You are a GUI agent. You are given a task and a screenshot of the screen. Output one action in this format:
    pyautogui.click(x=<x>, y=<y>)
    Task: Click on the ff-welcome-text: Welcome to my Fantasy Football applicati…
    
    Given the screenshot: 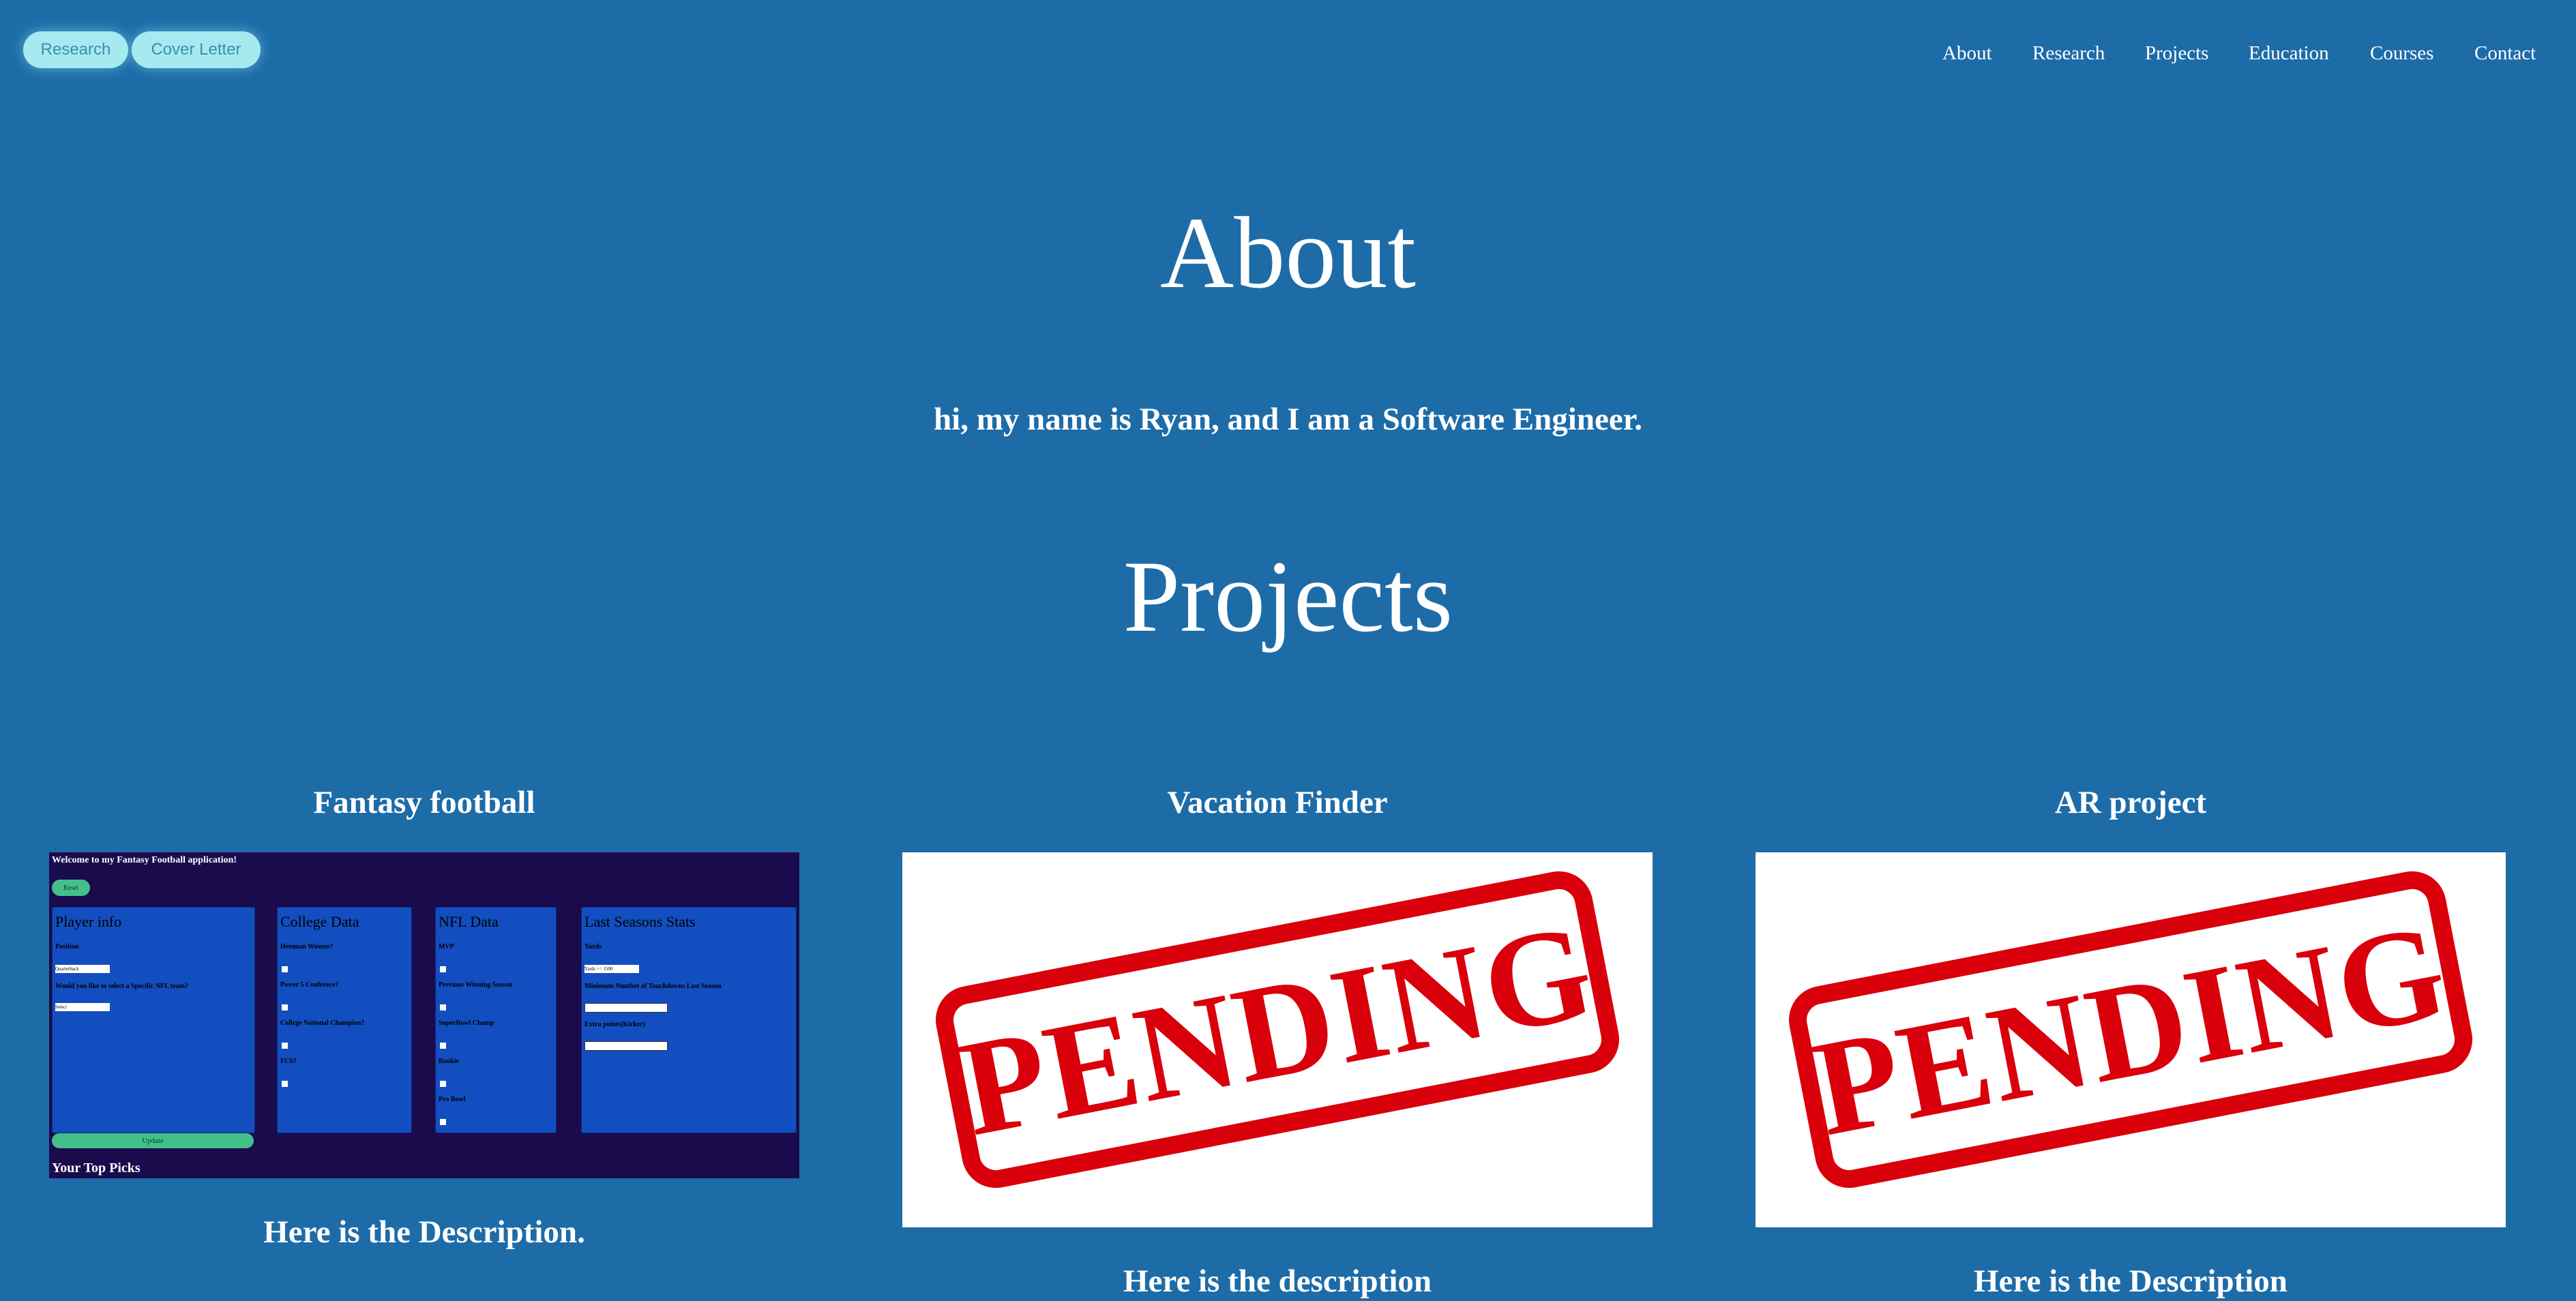 What is the action you would take?
    pyautogui.click(x=144, y=860)
    